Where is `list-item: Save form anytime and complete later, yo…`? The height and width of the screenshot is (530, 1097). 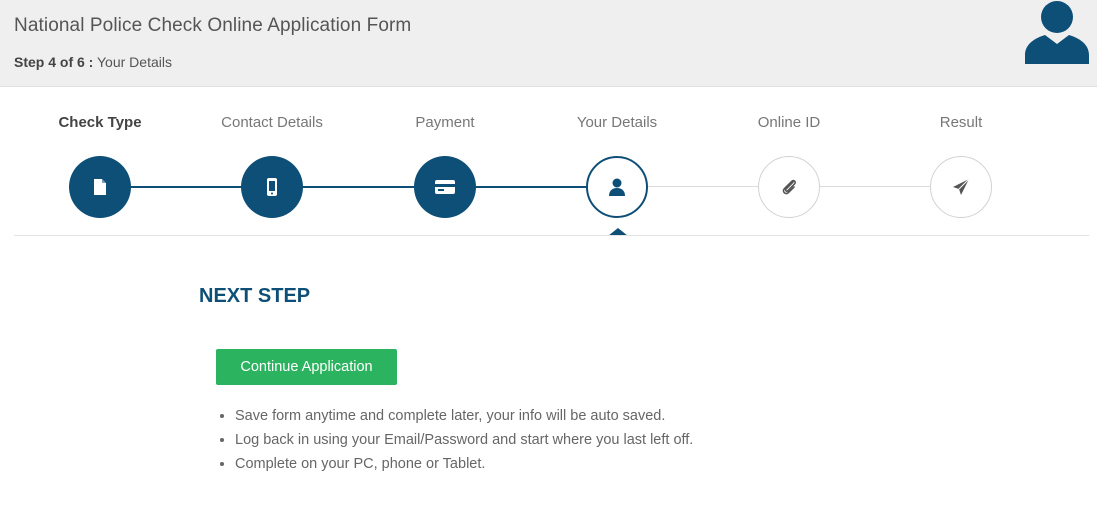 list-item: Save form anytime and complete later, yo… is located at coordinates (464, 416).